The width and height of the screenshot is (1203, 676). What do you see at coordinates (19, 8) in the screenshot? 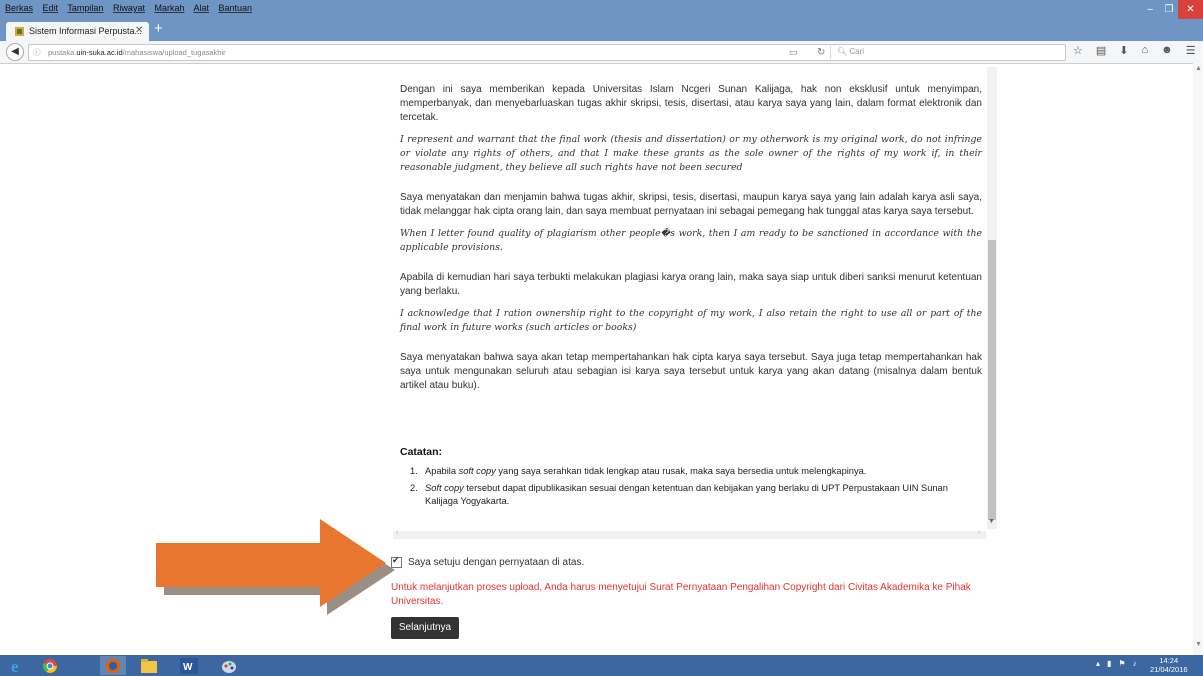
I see `menu-berkas: Berkas` at bounding box center [19, 8].